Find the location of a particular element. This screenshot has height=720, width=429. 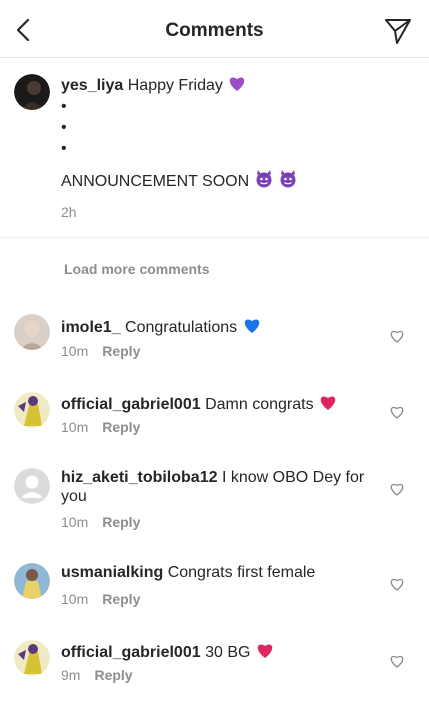

comment-text: Congratulations is located at coordinates (181, 327).